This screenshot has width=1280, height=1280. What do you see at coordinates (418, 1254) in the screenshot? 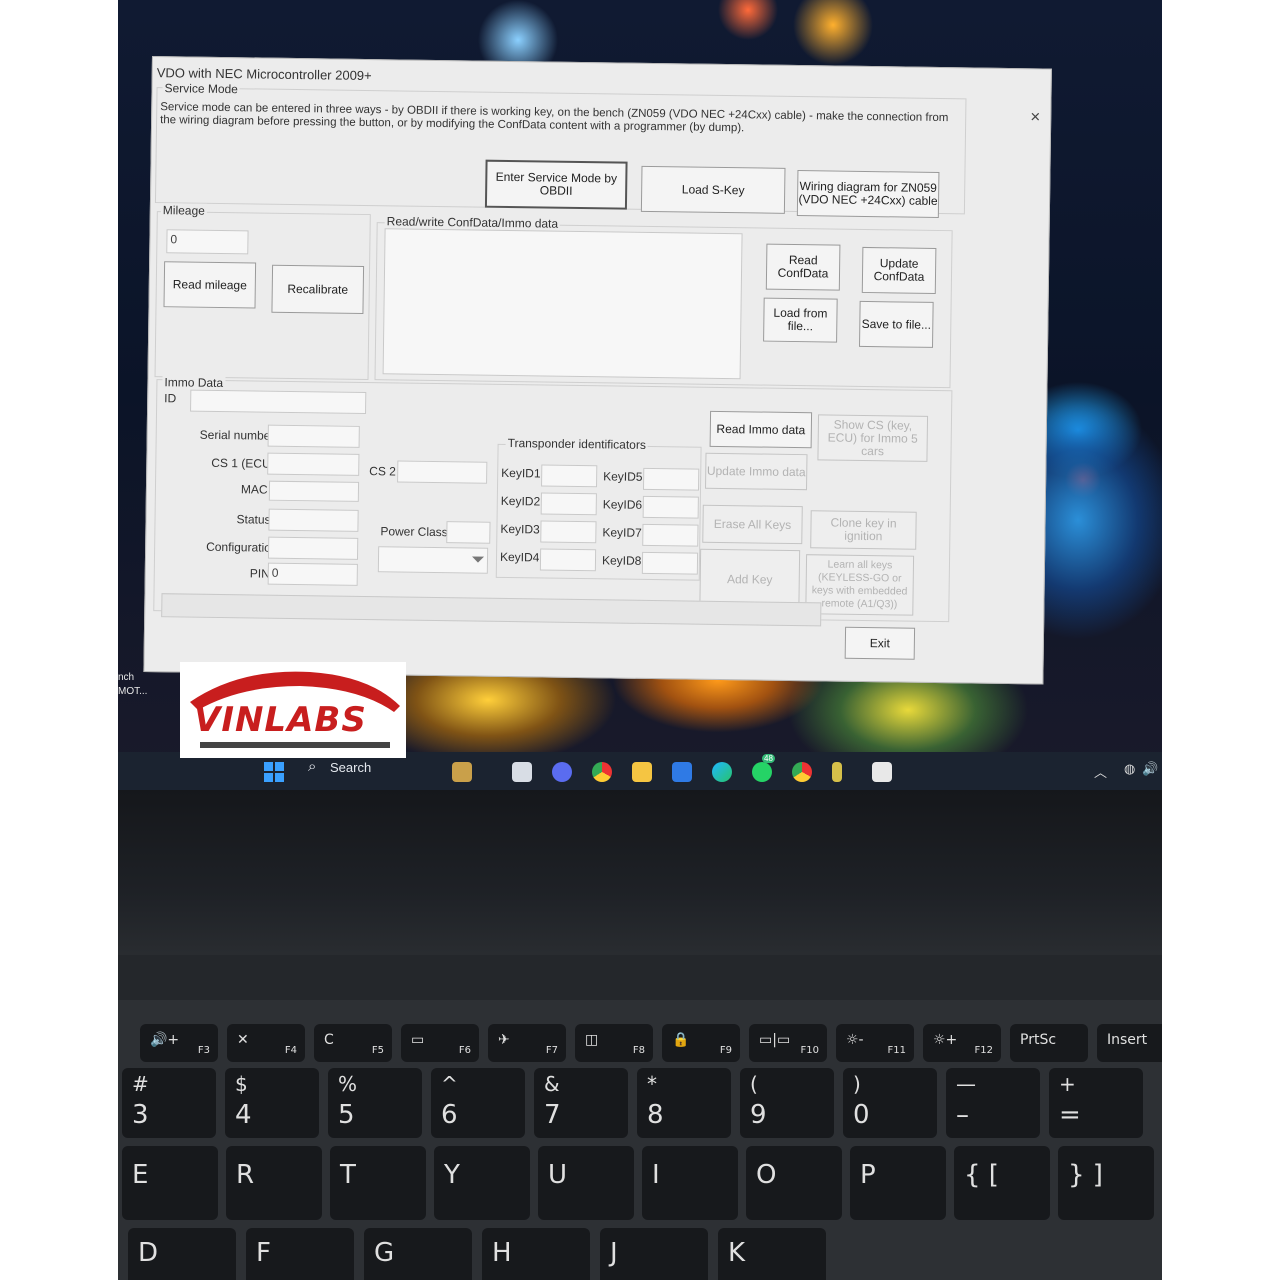
I see `letter-key: G` at bounding box center [418, 1254].